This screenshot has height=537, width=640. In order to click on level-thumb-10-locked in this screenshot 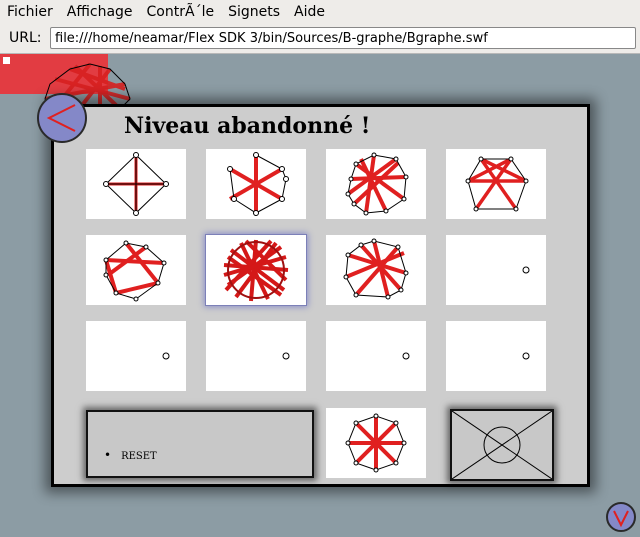, I will do `click(256, 356)`.